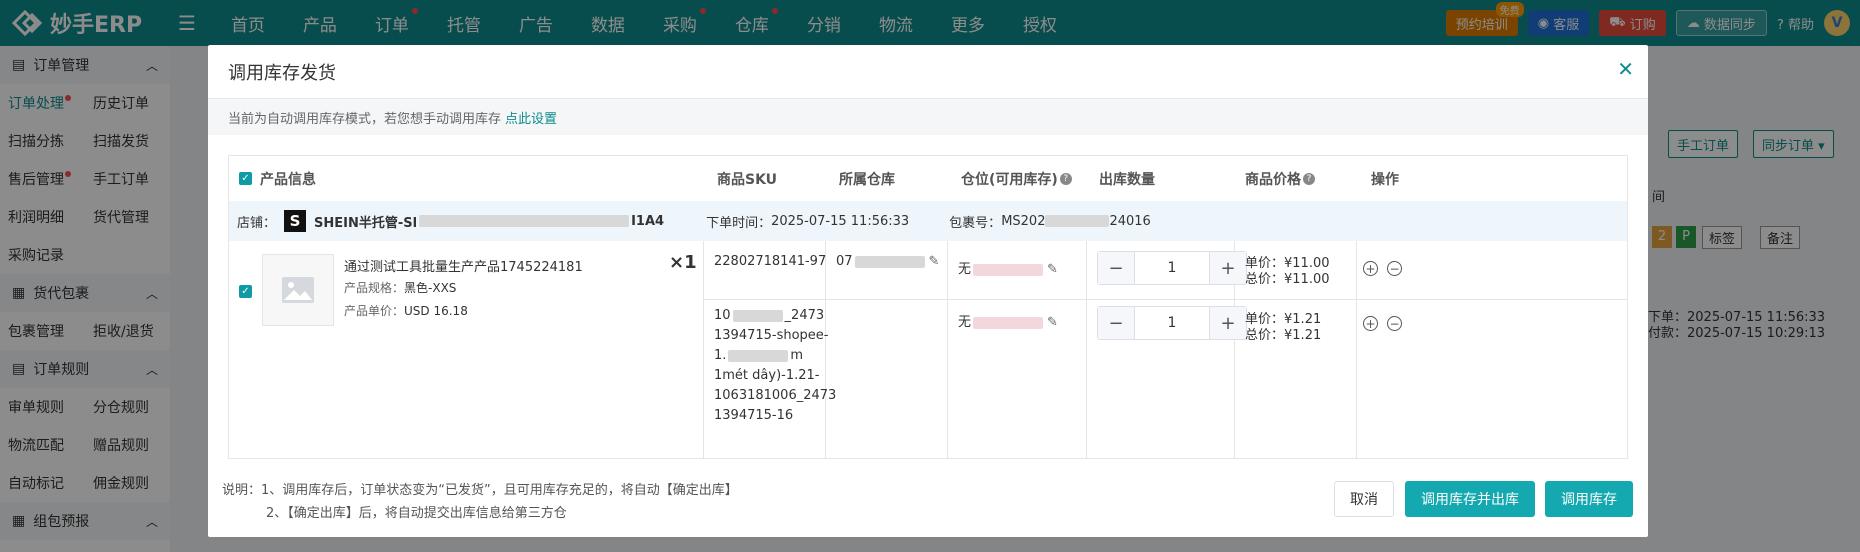  Describe the element at coordinates (928, 72) in the screenshot. I see `dialog-header: 调用库存发货` at that location.